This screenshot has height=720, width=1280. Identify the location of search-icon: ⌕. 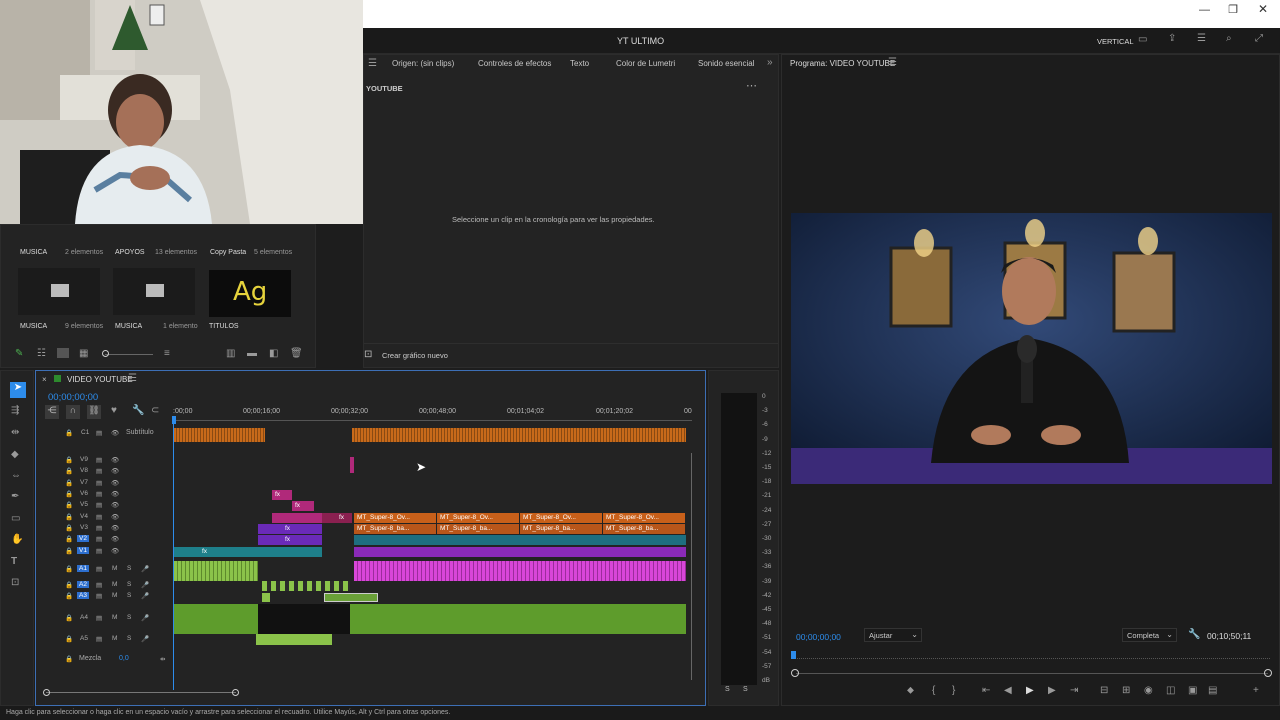
(1229, 38).